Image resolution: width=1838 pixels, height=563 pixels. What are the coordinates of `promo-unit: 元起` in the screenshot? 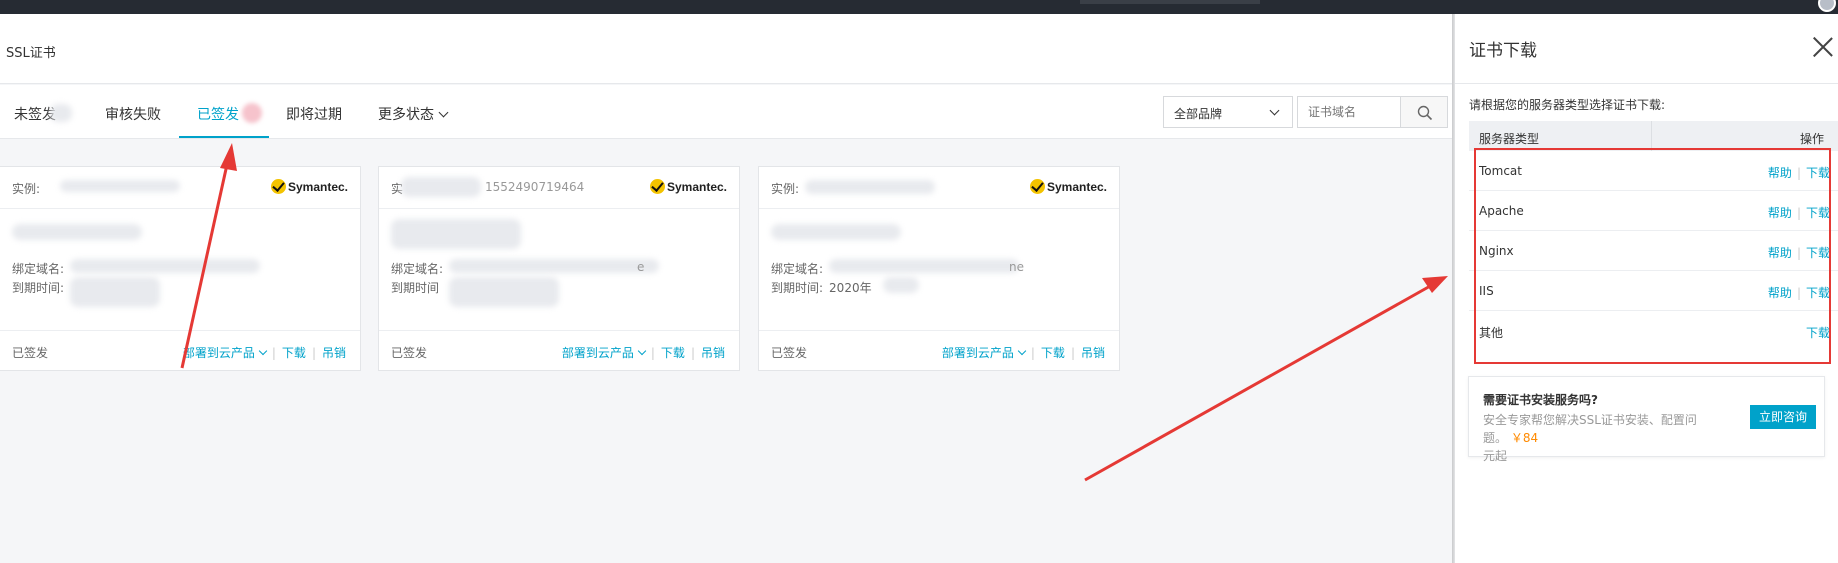 It's located at (1495, 456).